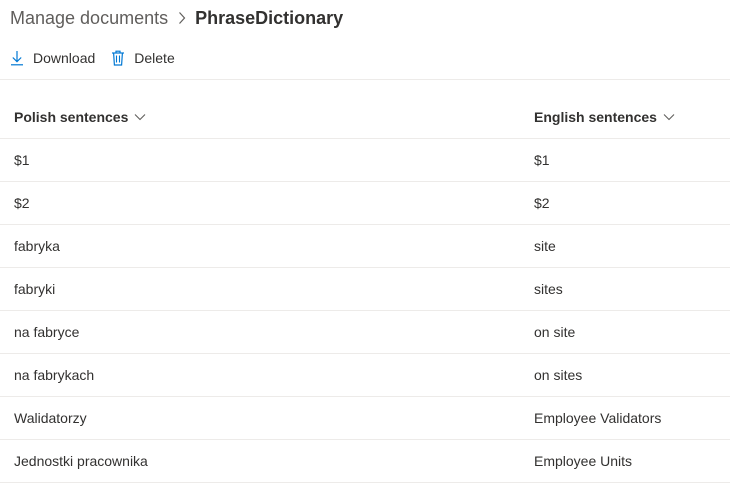  I want to click on download-icon, so click(17, 58).